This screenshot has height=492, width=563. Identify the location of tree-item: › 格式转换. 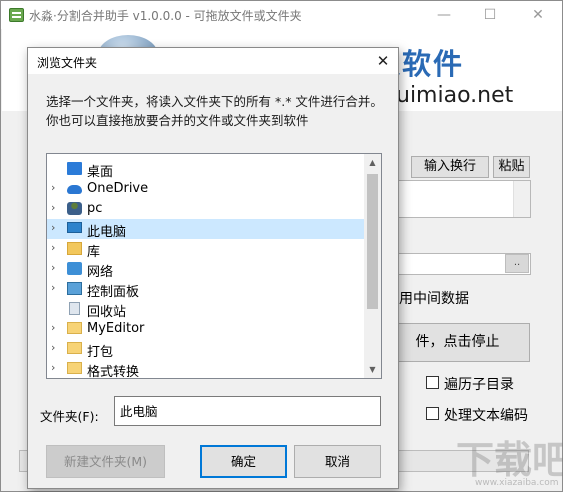
(206, 369).